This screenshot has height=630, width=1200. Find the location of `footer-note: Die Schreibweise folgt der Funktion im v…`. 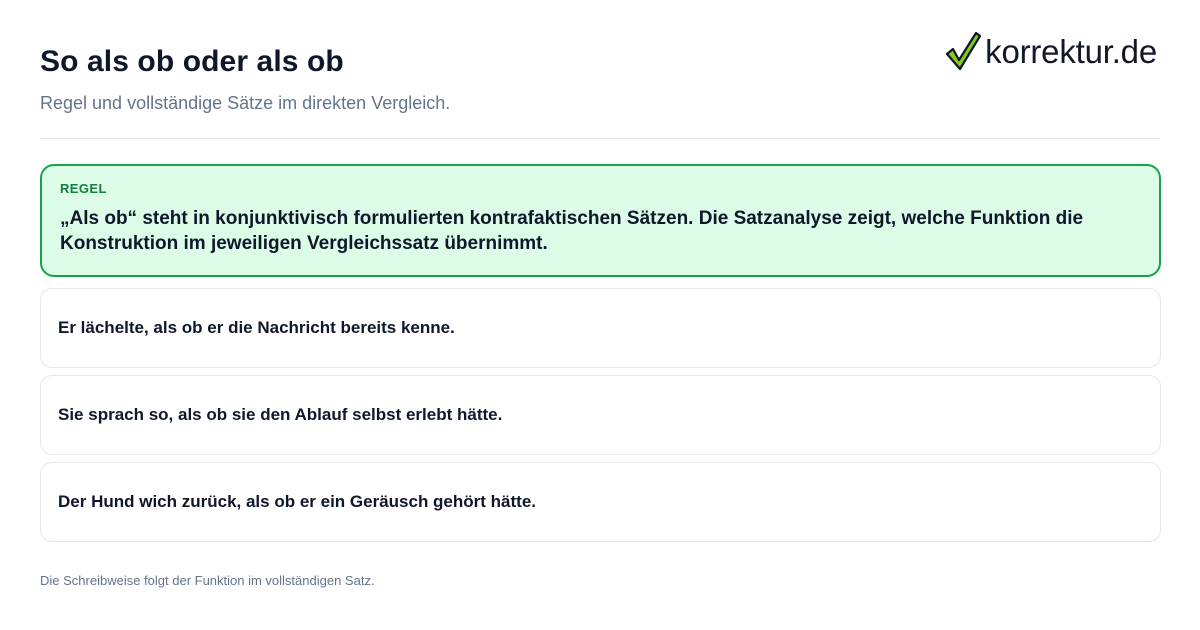

footer-note: Die Schreibweise folgt der Funktion im v… is located at coordinates (207, 580).